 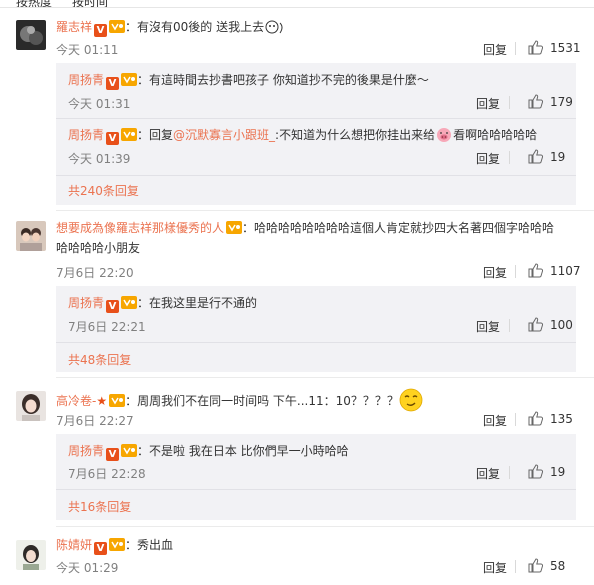 What do you see at coordinates (140, 228) in the screenshot?
I see `username: 想要成為像羅志祥那樣優秀的人` at bounding box center [140, 228].